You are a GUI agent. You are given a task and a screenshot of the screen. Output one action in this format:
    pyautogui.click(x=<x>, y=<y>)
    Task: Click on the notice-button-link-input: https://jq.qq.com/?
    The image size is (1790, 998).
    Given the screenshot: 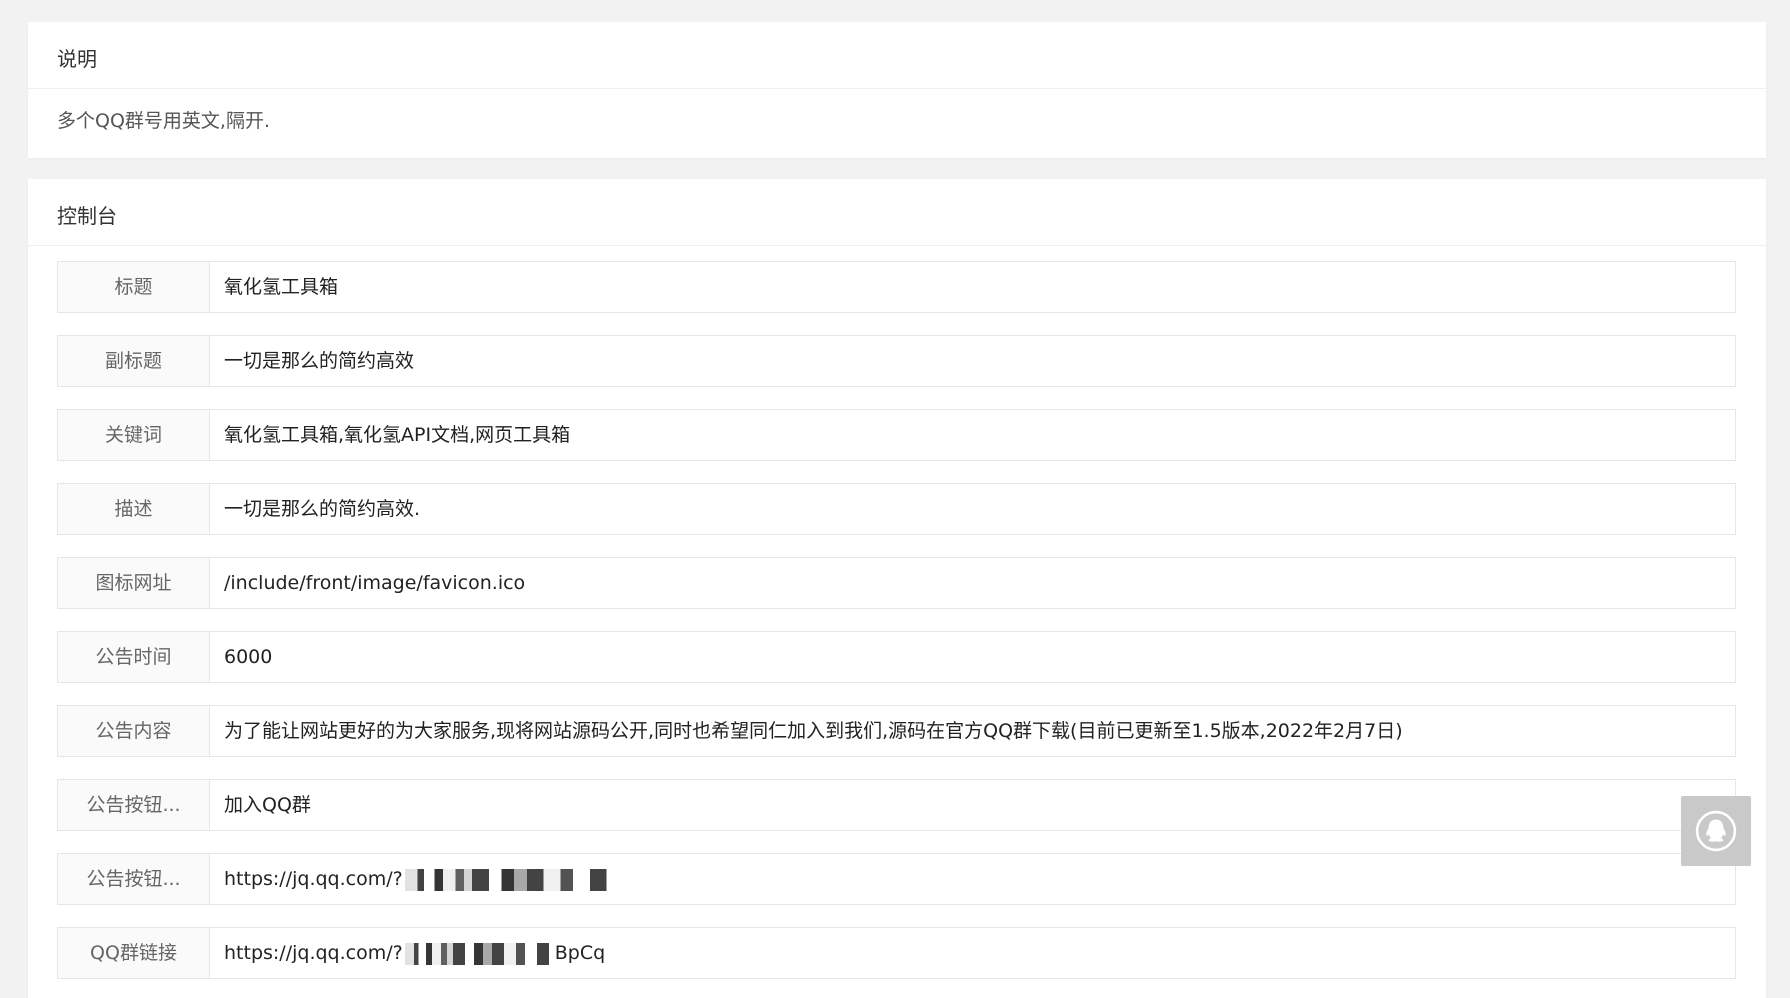 What is the action you would take?
    pyautogui.click(x=972, y=879)
    